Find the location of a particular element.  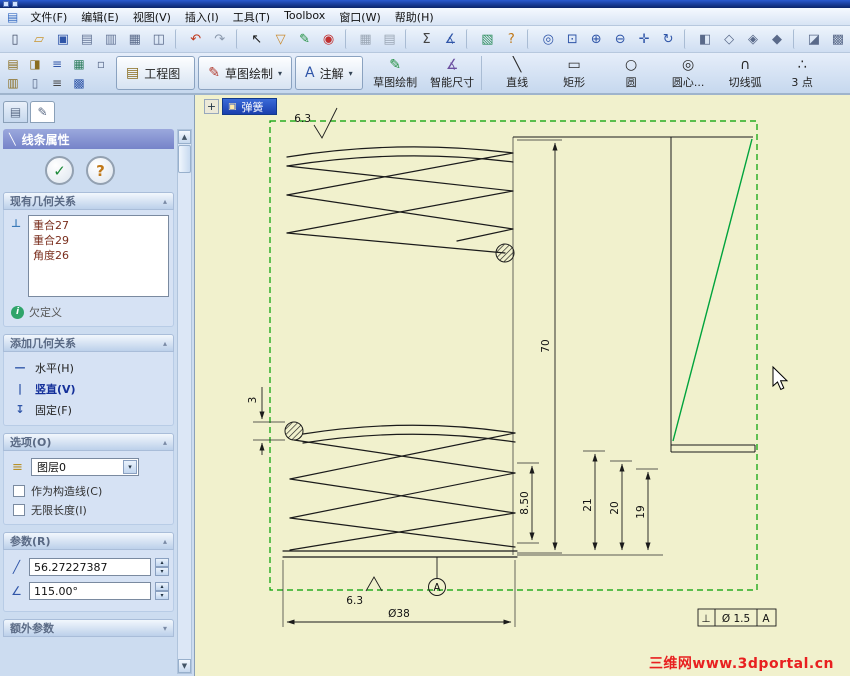

angle-spinner: ▴ ▾ is located at coordinates (162, 591).